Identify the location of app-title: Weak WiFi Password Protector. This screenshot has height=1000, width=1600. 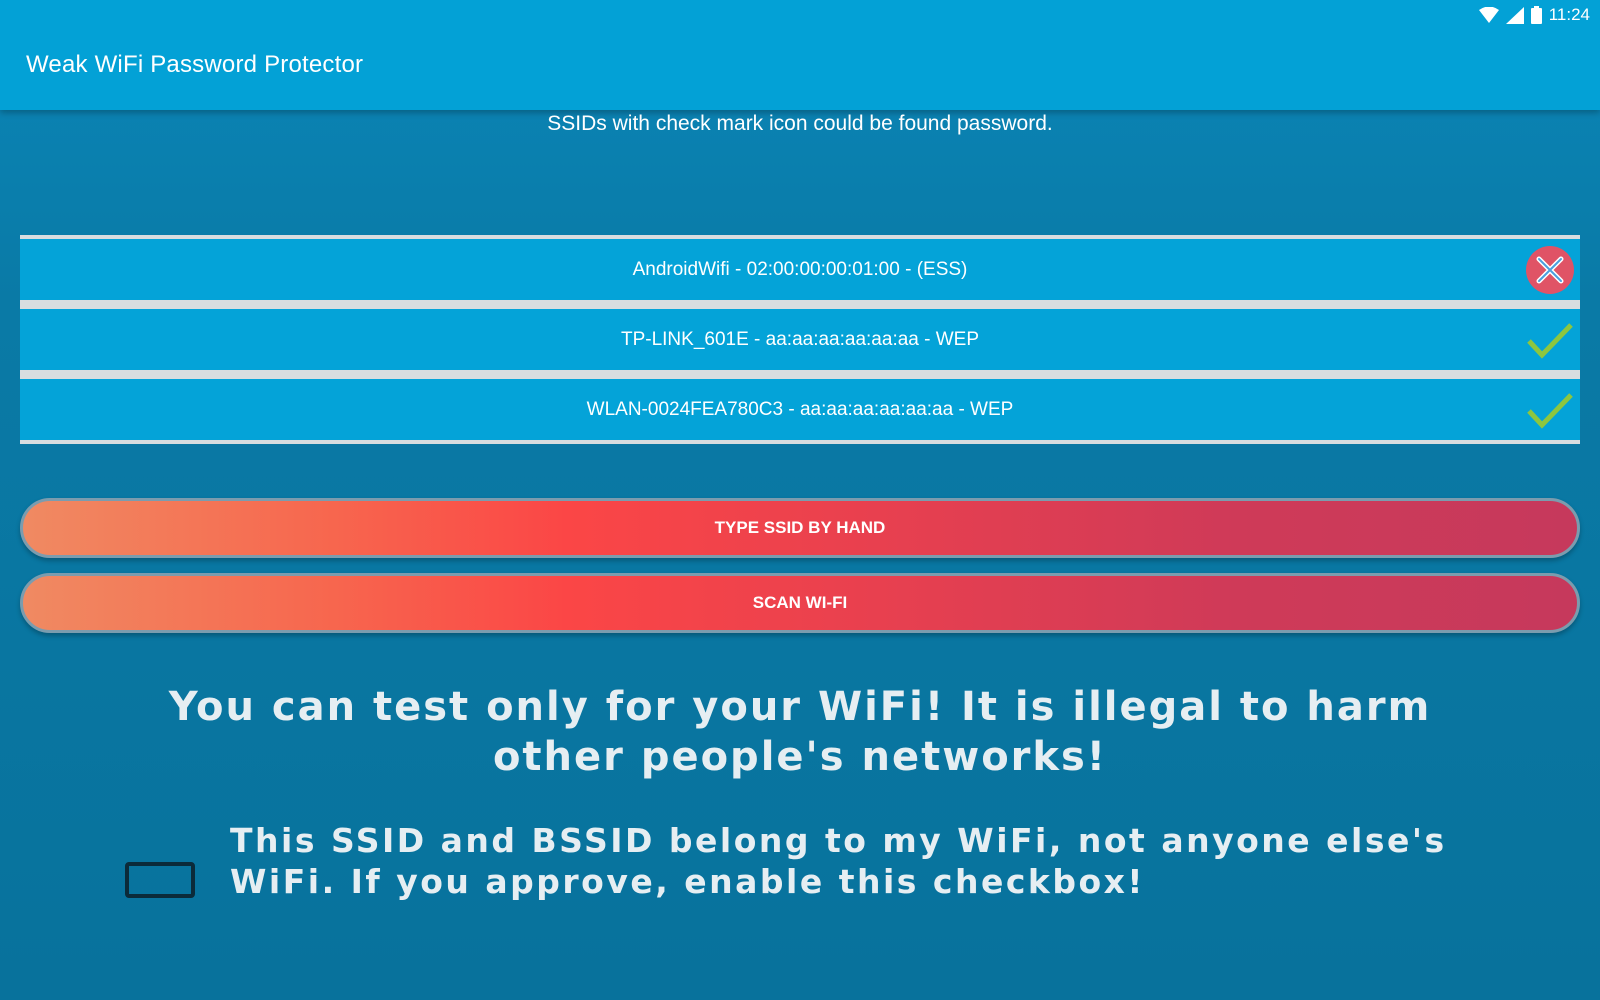
(195, 64).